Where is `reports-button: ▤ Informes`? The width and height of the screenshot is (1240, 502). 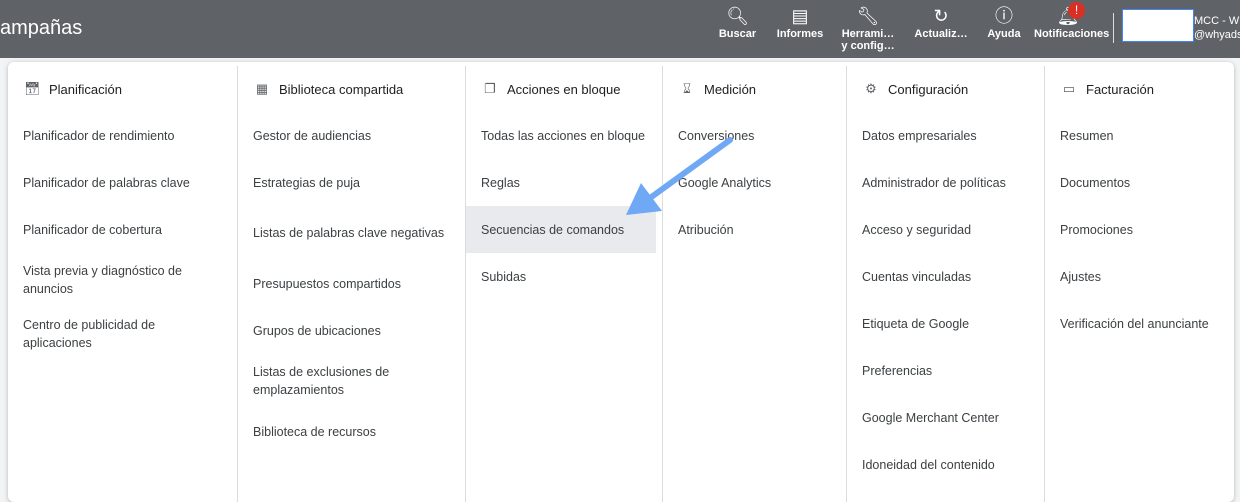
reports-button: ▤ Informes is located at coordinates (800, 23).